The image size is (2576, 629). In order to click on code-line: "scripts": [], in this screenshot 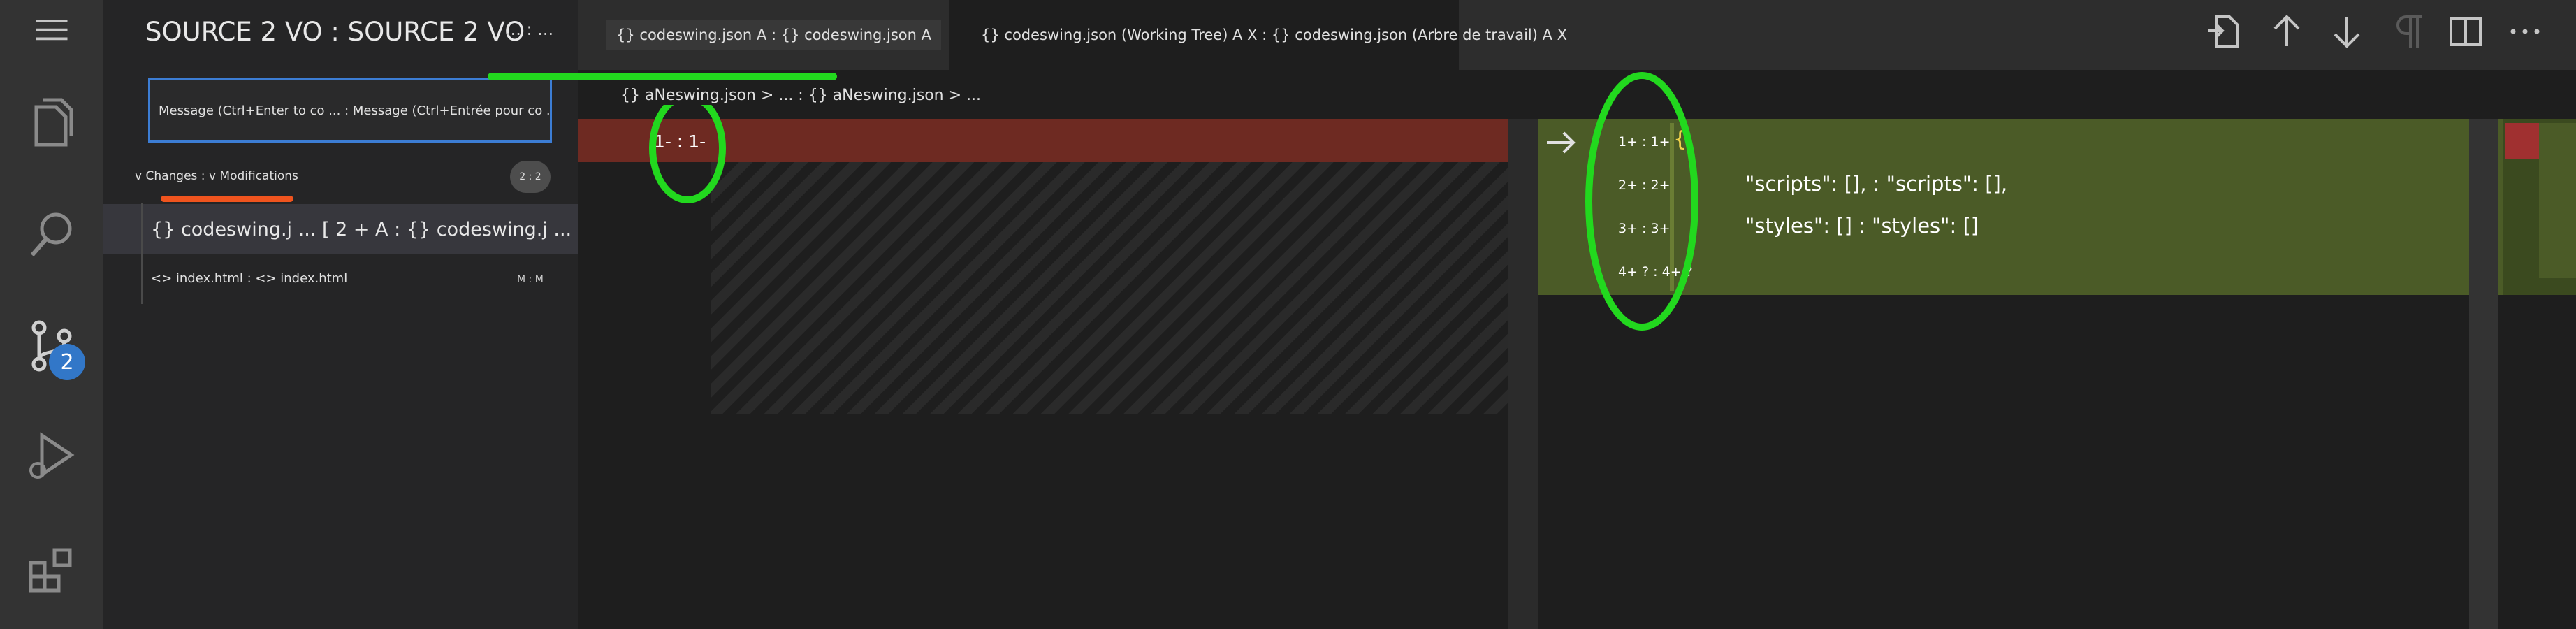, I will do `click(1876, 184)`.